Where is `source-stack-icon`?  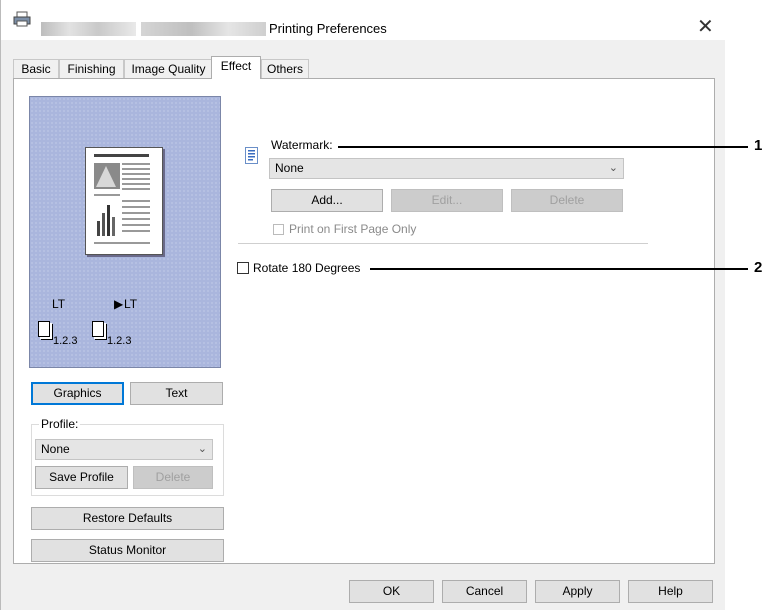 source-stack-icon is located at coordinates (44, 329).